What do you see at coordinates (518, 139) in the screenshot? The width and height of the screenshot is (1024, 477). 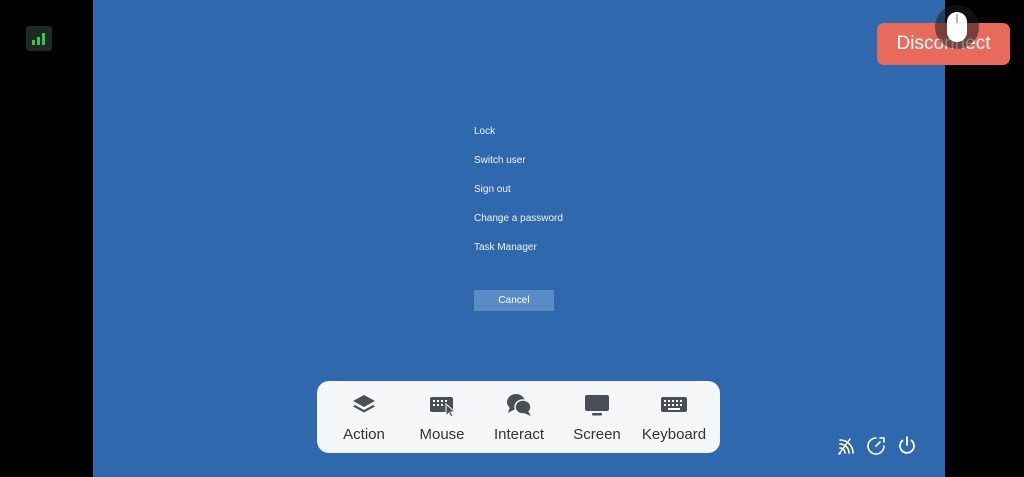 I see `menu-item-lock: Lock` at bounding box center [518, 139].